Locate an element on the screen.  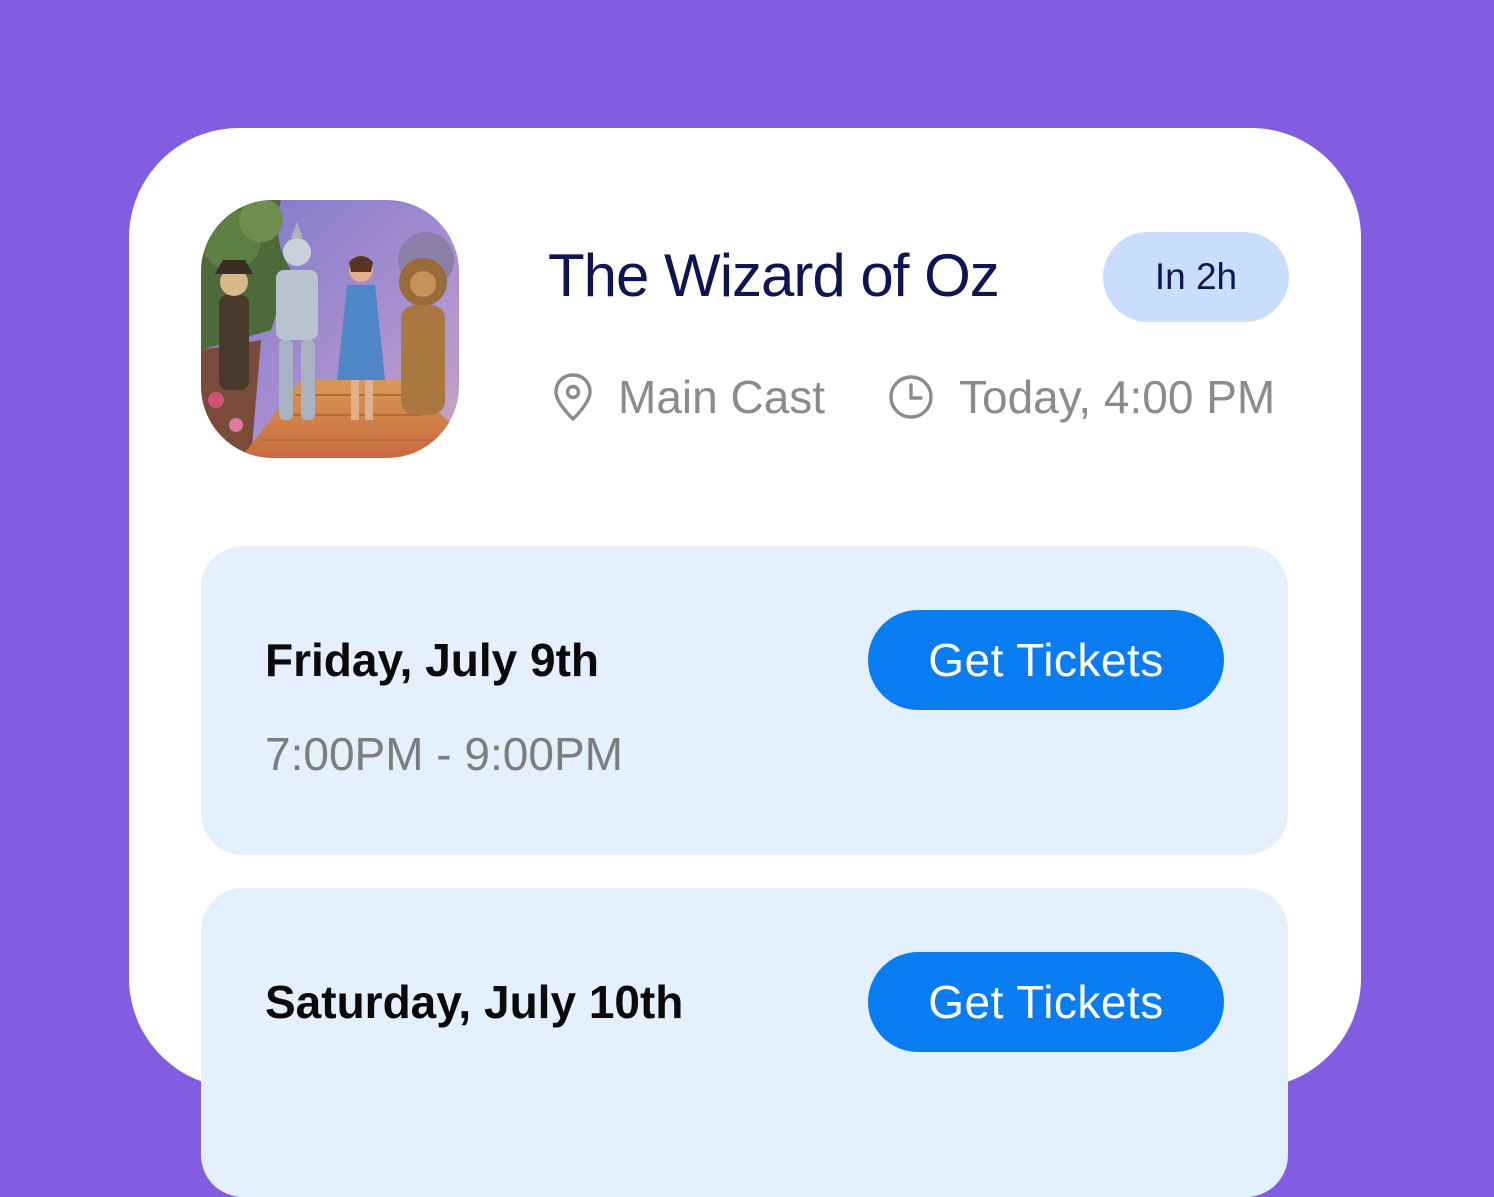
session-date: Saturday, July 10th is located at coordinates (474, 1002).